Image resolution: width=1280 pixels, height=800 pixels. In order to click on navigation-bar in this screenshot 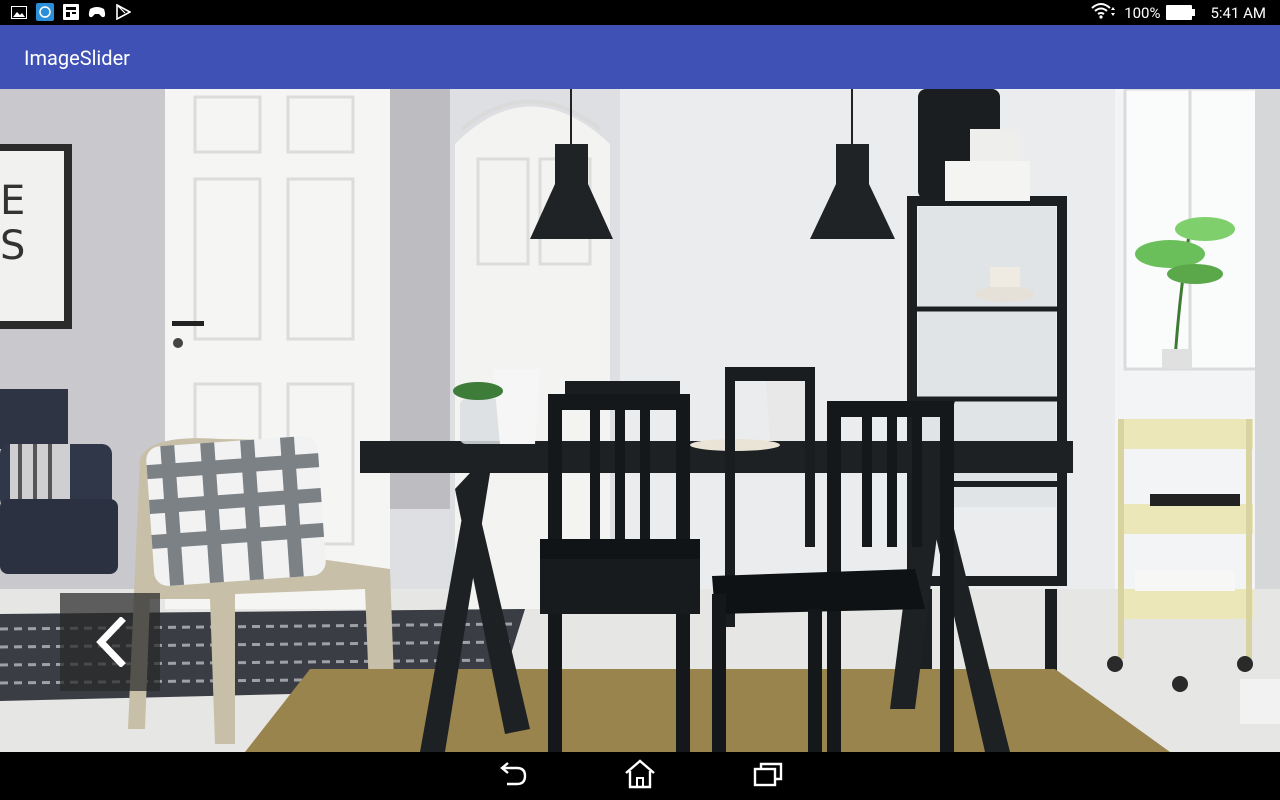, I will do `click(640, 776)`.